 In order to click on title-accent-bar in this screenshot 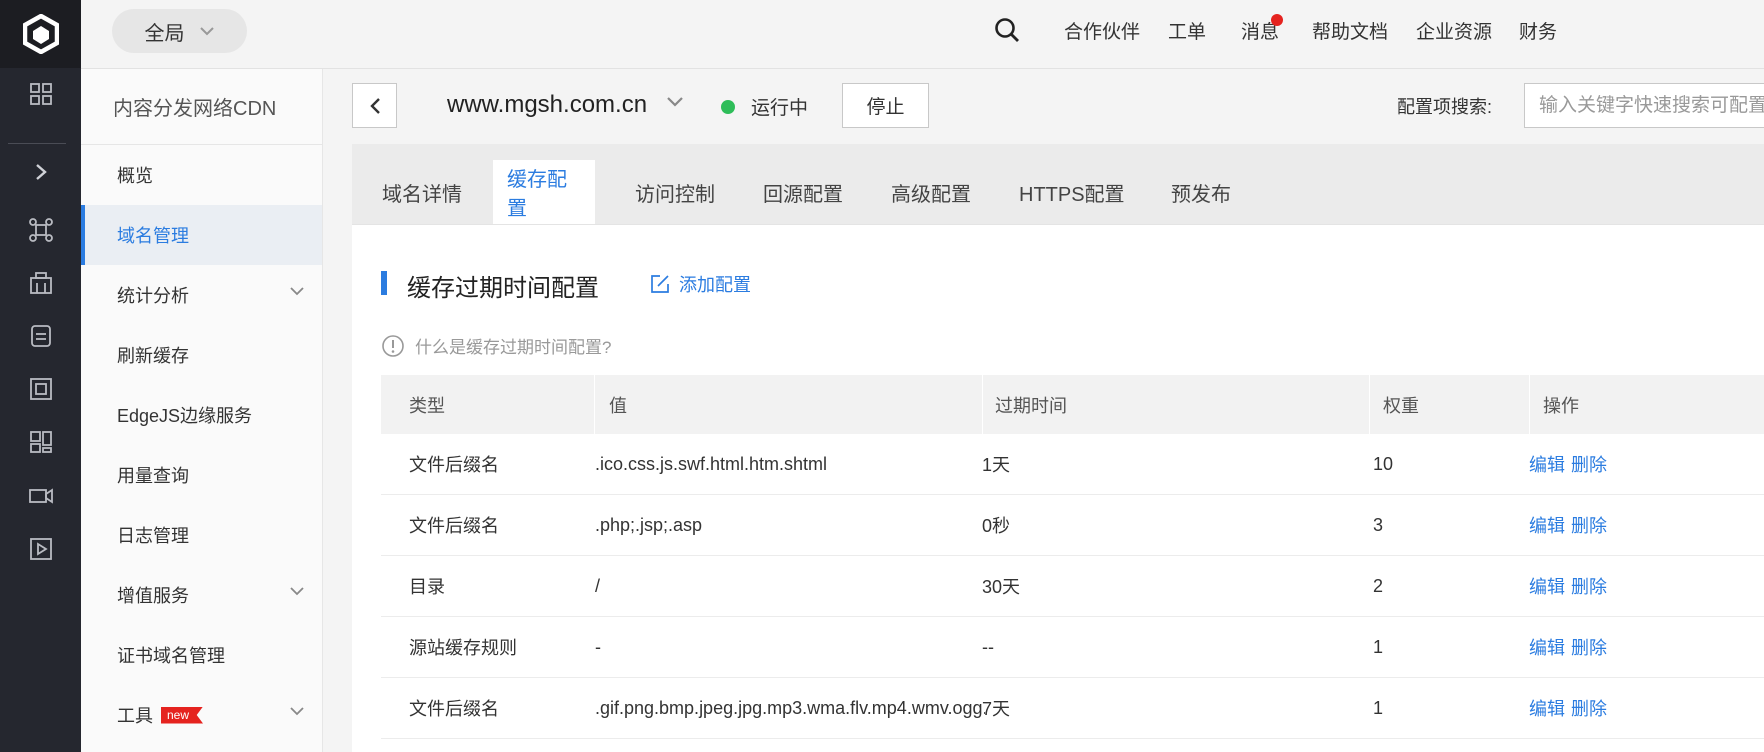, I will do `click(384, 283)`.